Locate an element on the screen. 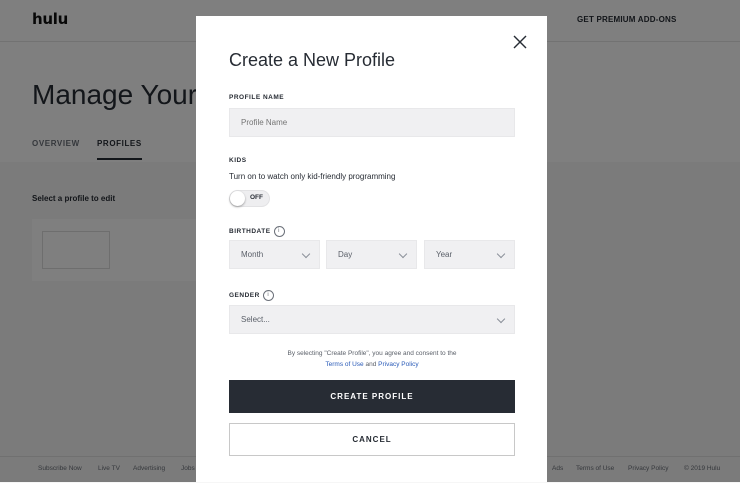  birth-day-select: Day is located at coordinates (371, 254).